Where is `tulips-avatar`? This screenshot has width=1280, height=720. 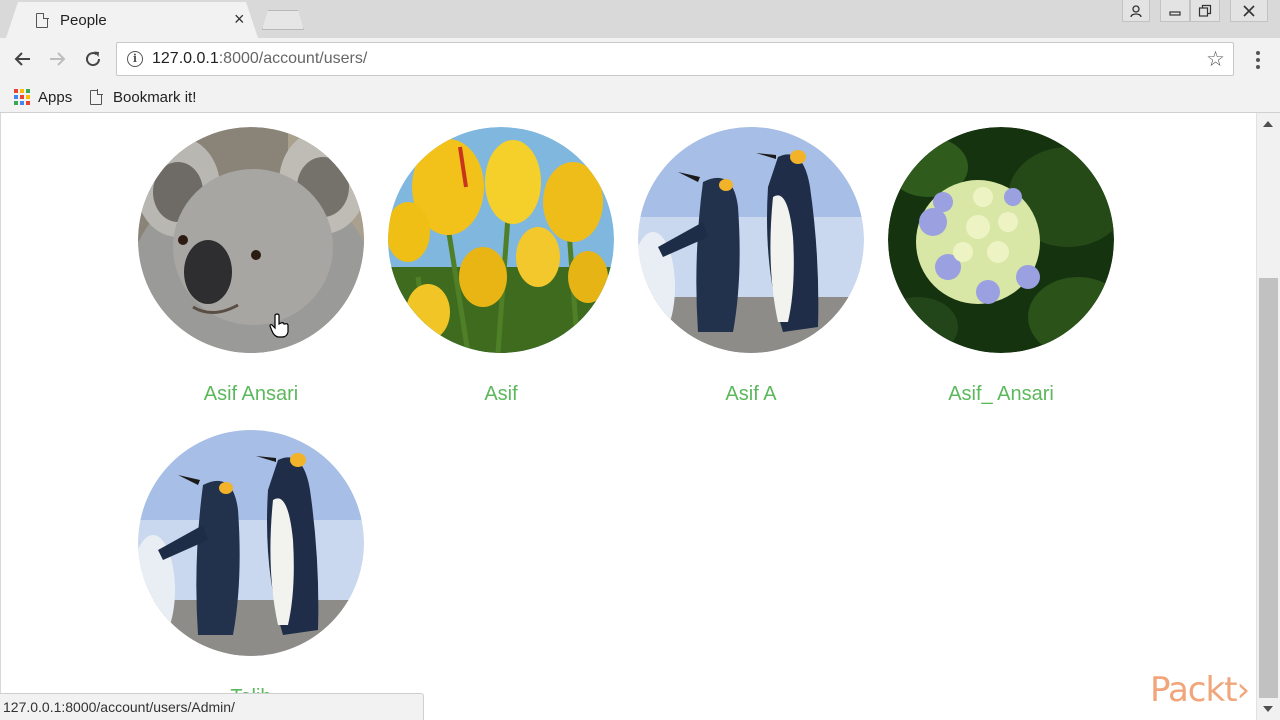
tulips-avatar is located at coordinates (501, 240).